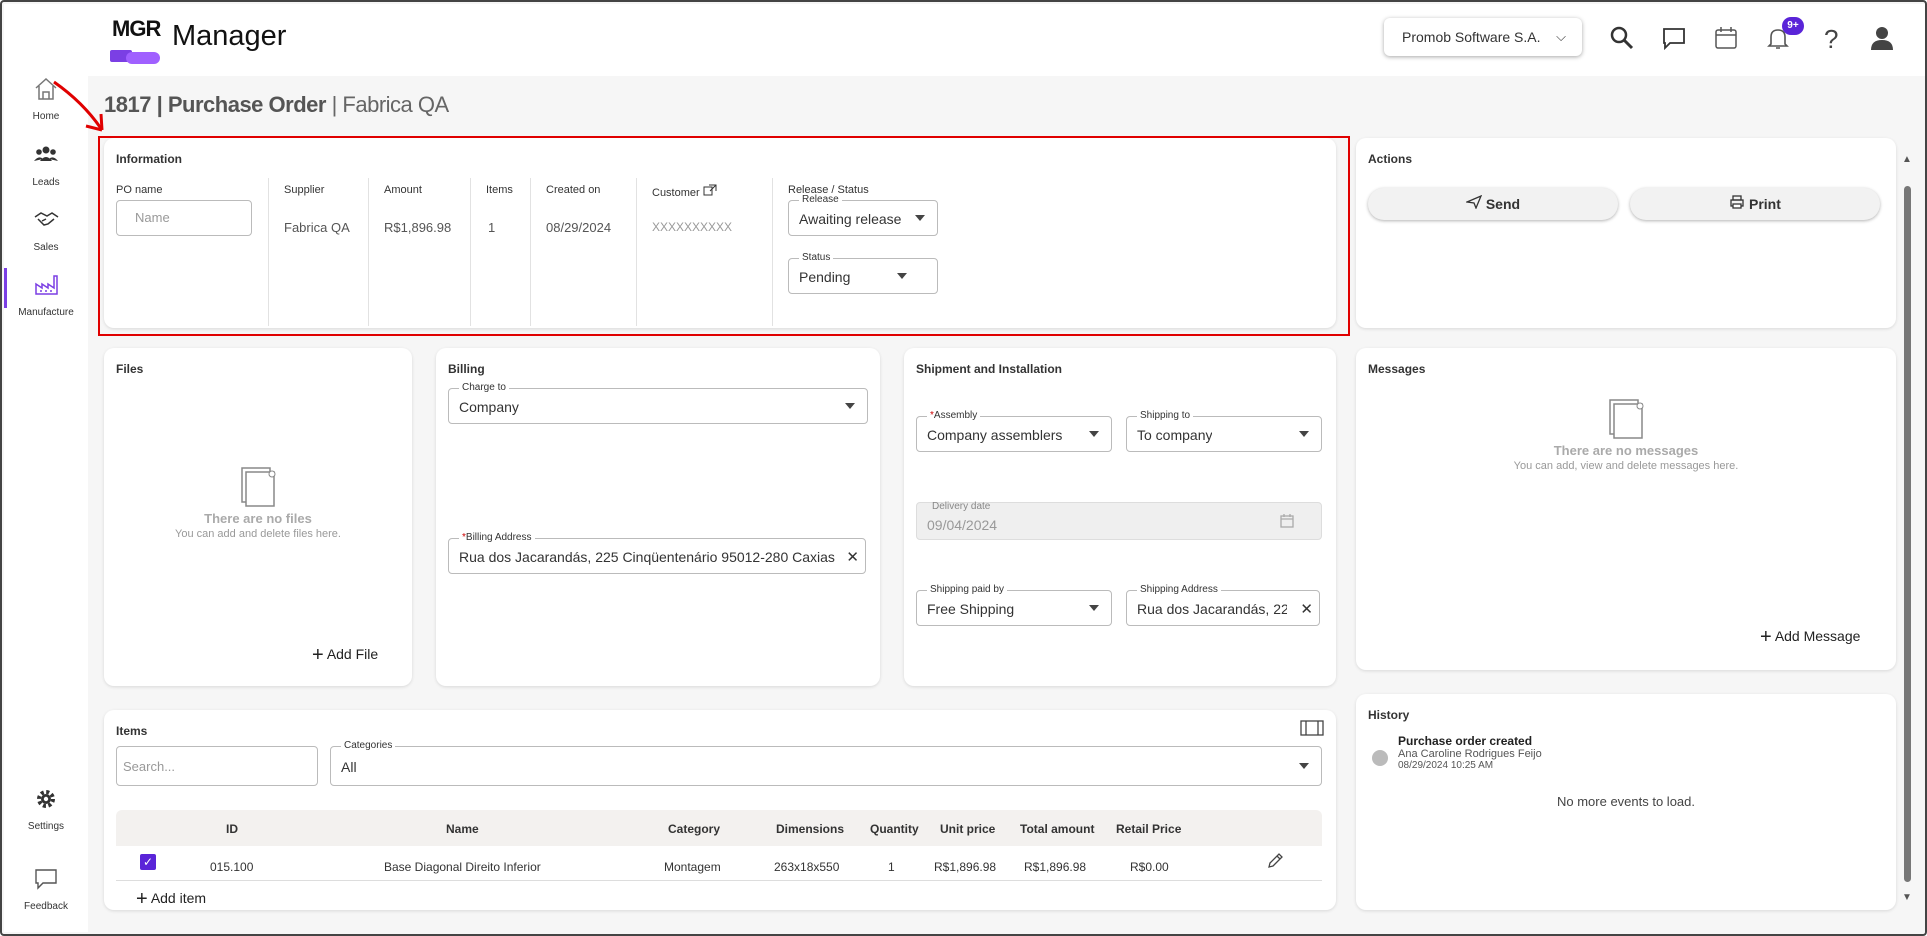 The width and height of the screenshot is (1927, 936). What do you see at coordinates (1175, 435) in the screenshot?
I see `shipping-to-value: To company` at bounding box center [1175, 435].